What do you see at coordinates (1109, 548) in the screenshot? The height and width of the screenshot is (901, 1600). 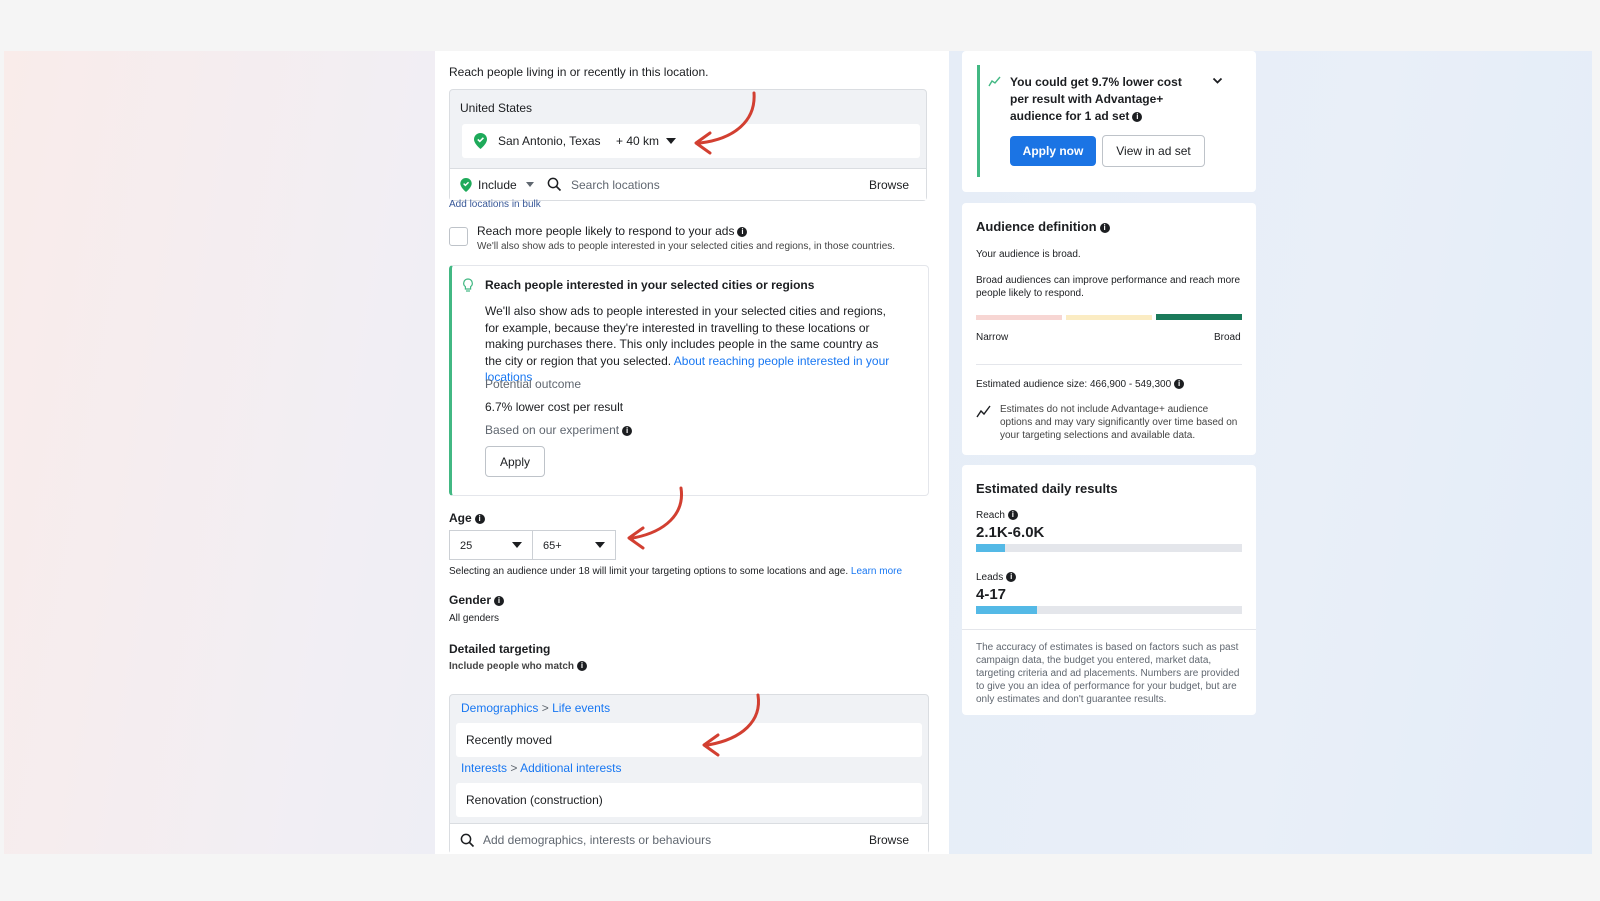 I see `reach-bar` at bounding box center [1109, 548].